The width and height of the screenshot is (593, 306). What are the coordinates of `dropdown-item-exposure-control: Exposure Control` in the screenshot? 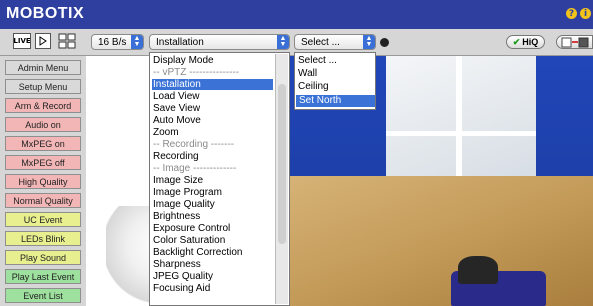 It's located at (191, 228).